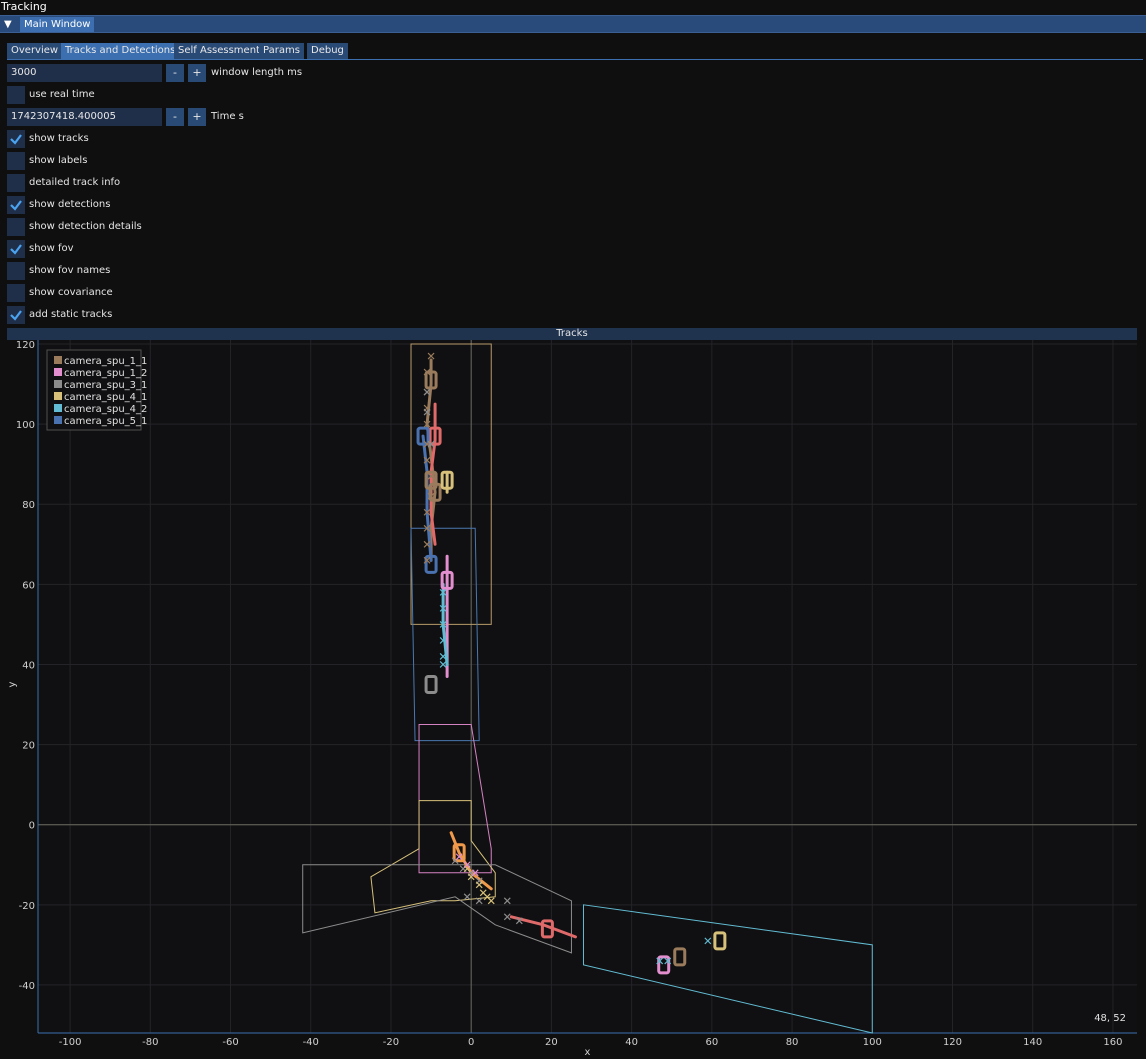  What do you see at coordinates (792, 1042) in the screenshot?
I see `x-tick-label: 80` at bounding box center [792, 1042].